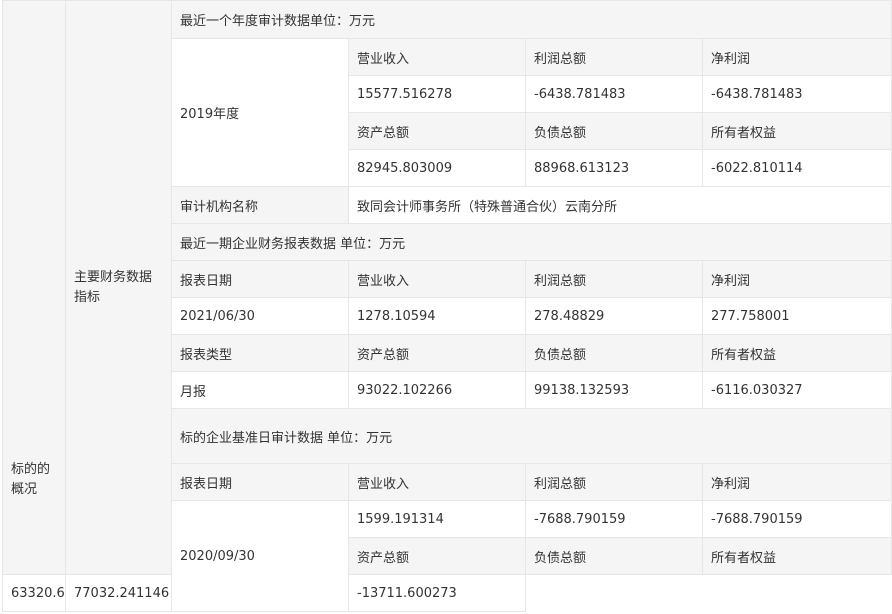 This screenshot has height=614, width=892. What do you see at coordinates (619, 205) in the screenshot?
I see `auditor-value: 致同会计师事务所（特殊普通合伙）云南分所` at bounding box center [619, 205].